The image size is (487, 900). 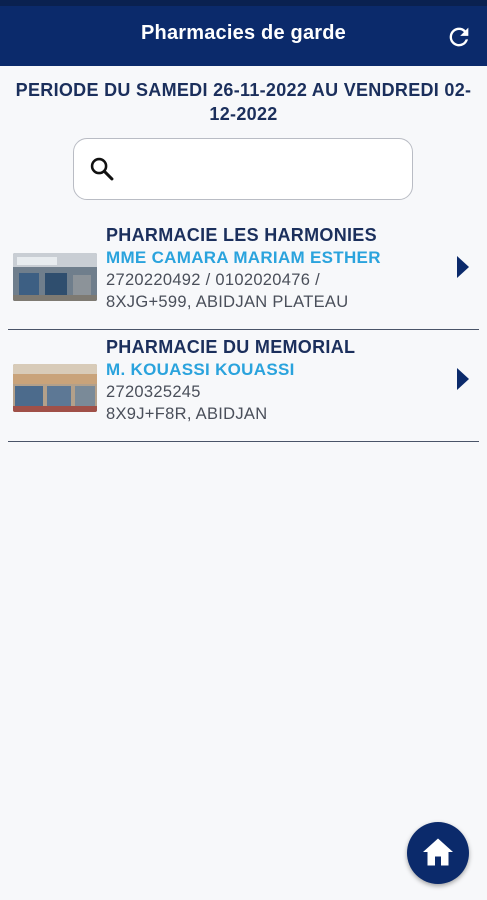 What do you see at coordinates (213, 280) in the screenshot?
I see `pharmacy-phone: 2720220492 / 0102020476 /` at bounding box center [213, 280].